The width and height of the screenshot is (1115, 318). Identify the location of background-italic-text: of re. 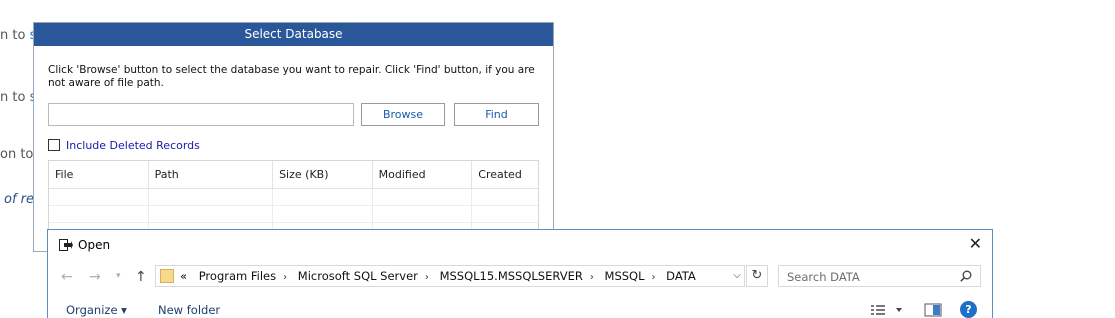
(19, 199).